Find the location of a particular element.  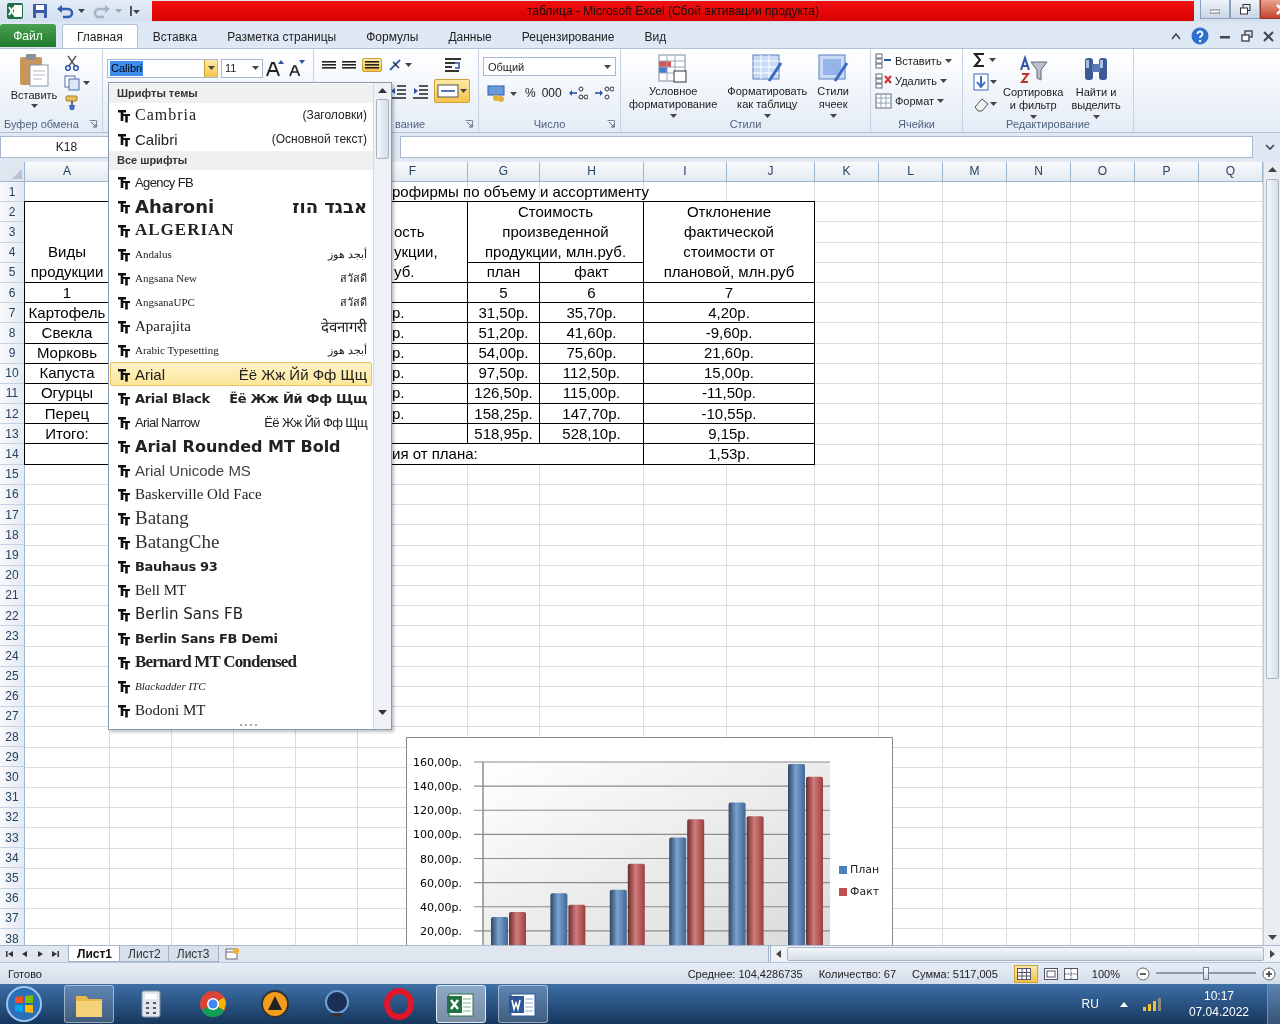

column-header: A is located at coordinates (67, 172).